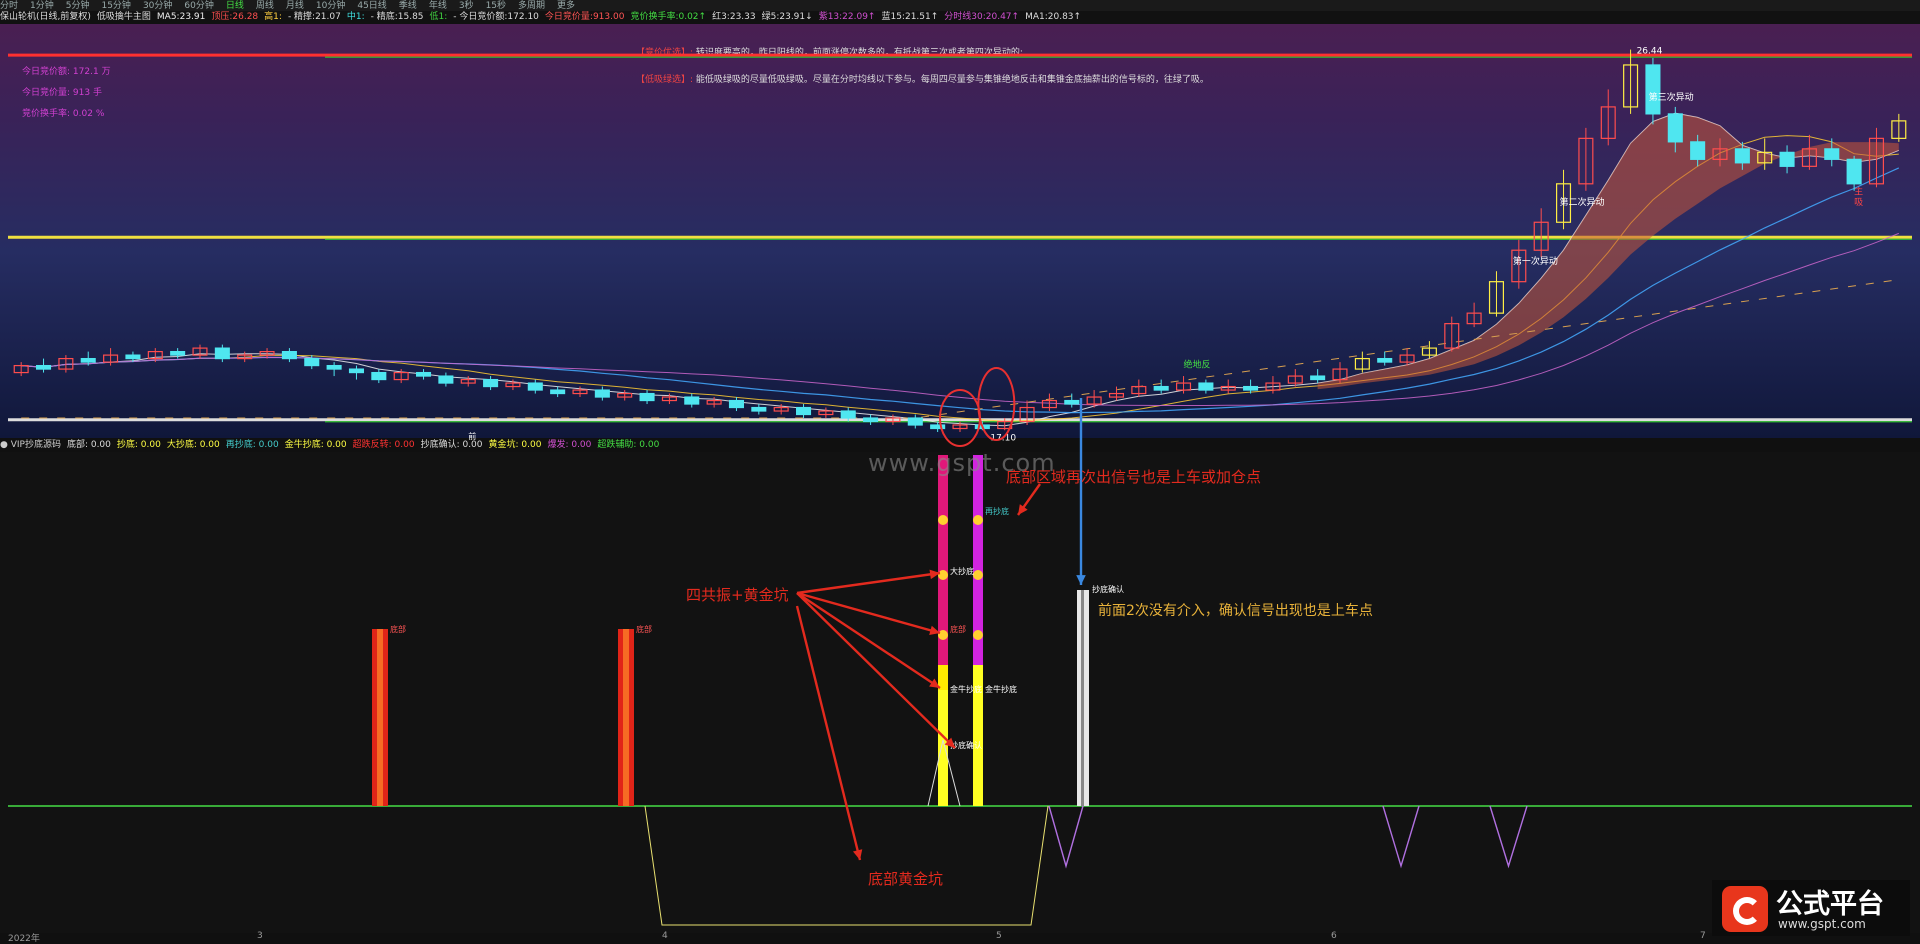 The width and height of the screenshot is (1920, 944). Describe the element at coordinates (737, 595) in the screenshot. I see `annotation-resonance: 四共振+黄金坑` at that location.